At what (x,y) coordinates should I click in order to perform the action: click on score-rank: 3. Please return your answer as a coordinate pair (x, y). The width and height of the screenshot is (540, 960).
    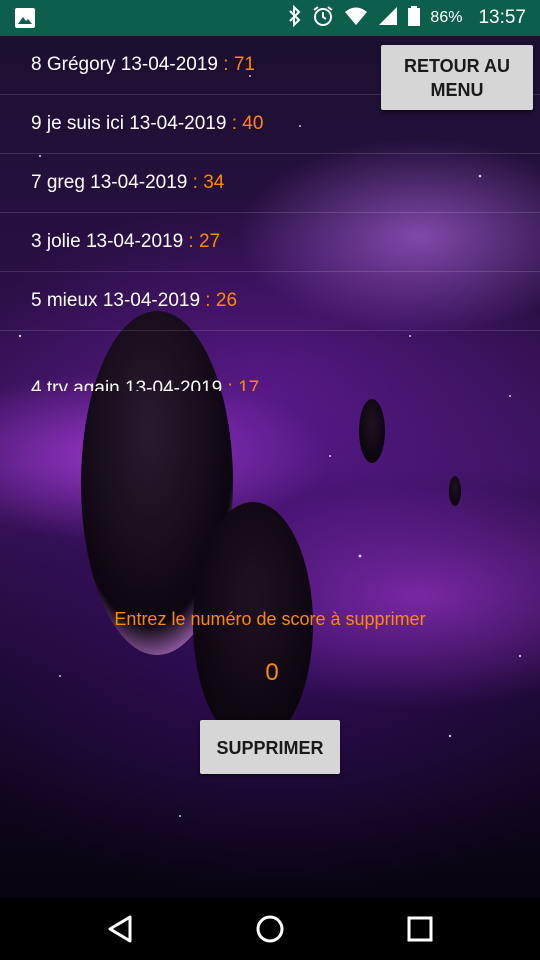
    Looking at the image, I should click on (36, 241).